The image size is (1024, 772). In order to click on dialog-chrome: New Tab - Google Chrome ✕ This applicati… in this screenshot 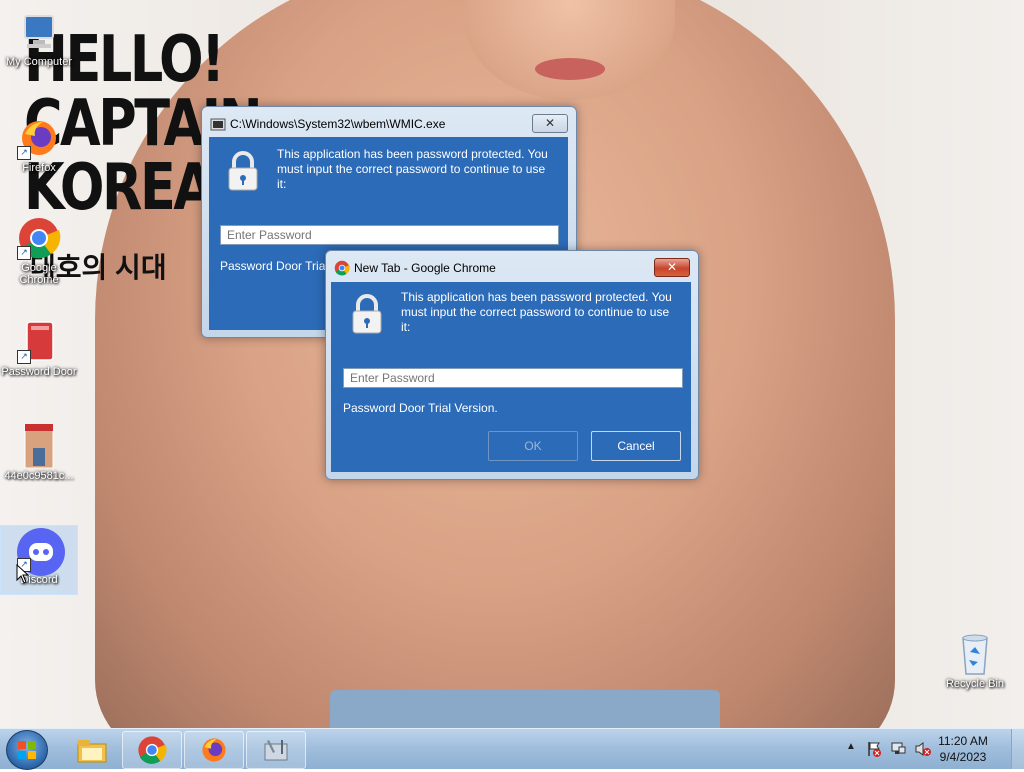, I will do `click(512, 365)`.